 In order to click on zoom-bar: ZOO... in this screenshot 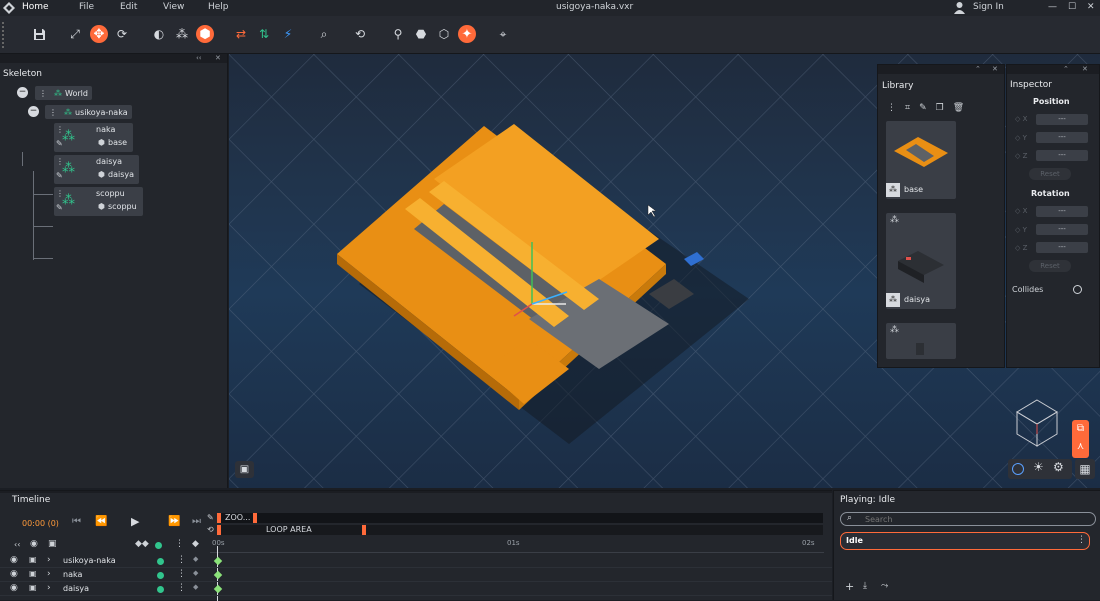, I will do `click(520, 518)`.